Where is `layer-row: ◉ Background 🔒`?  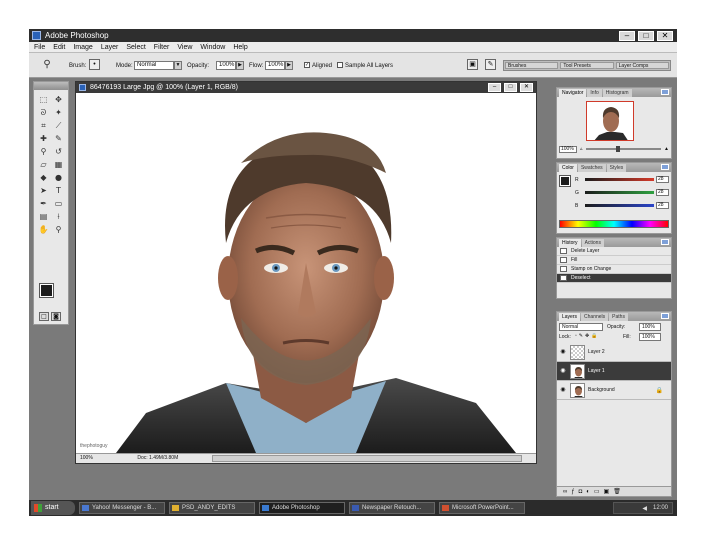 layer-row: ◉ Background 🔒 is located at coordinates (614, 390).